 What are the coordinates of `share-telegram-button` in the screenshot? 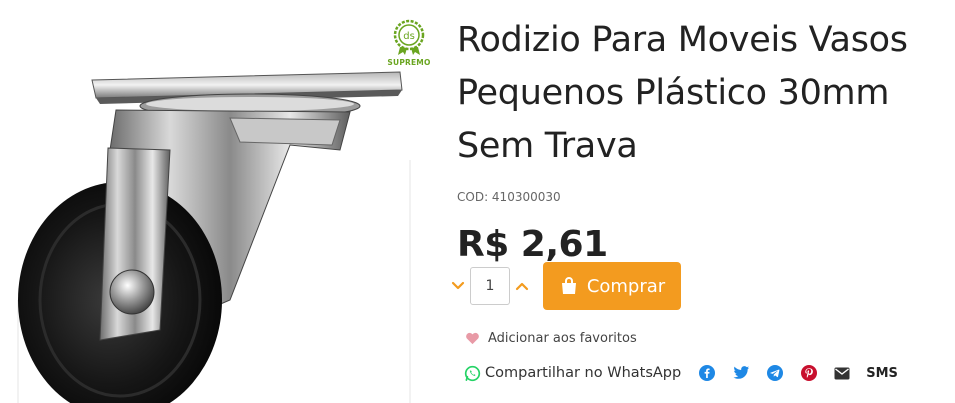 It's located at (775, 373).